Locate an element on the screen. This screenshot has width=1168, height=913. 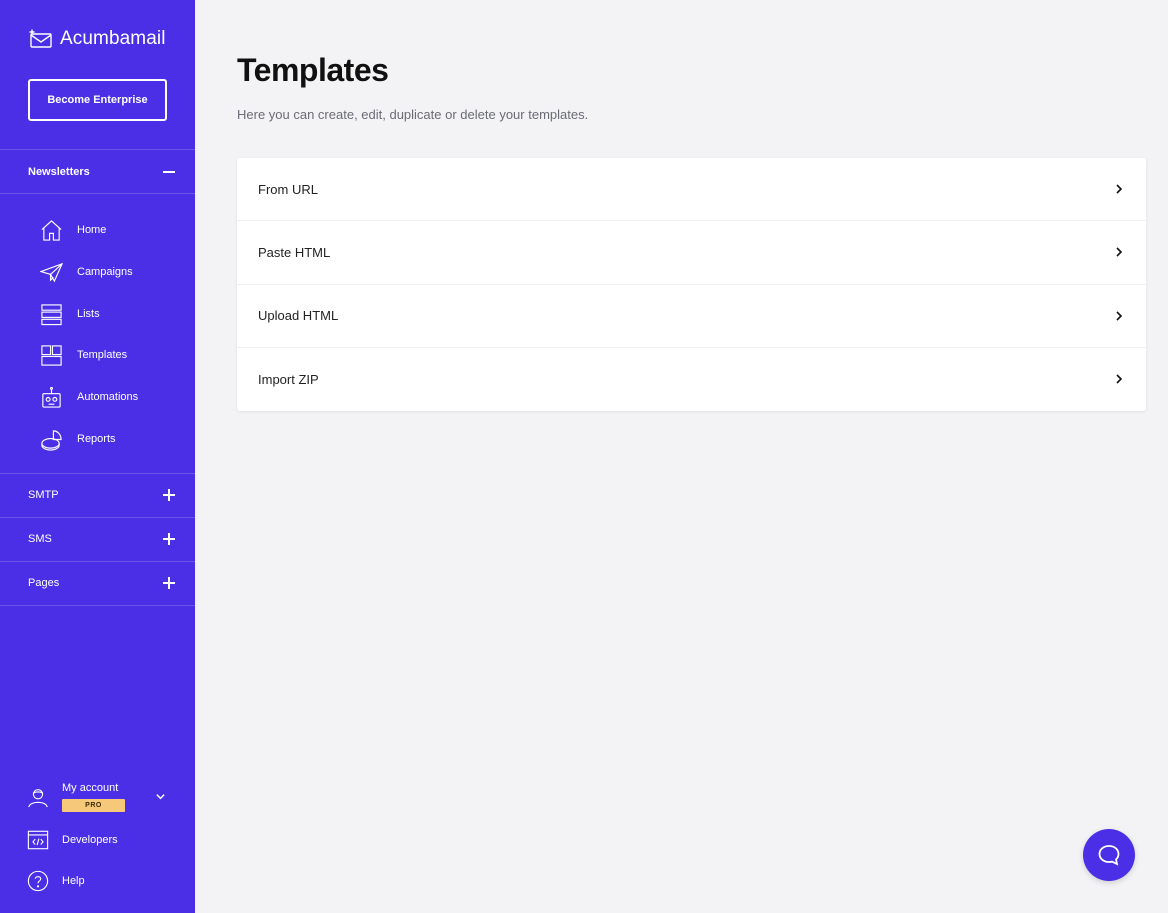
sidebar-item-reports: Reports is located at coordinates (78, 439).